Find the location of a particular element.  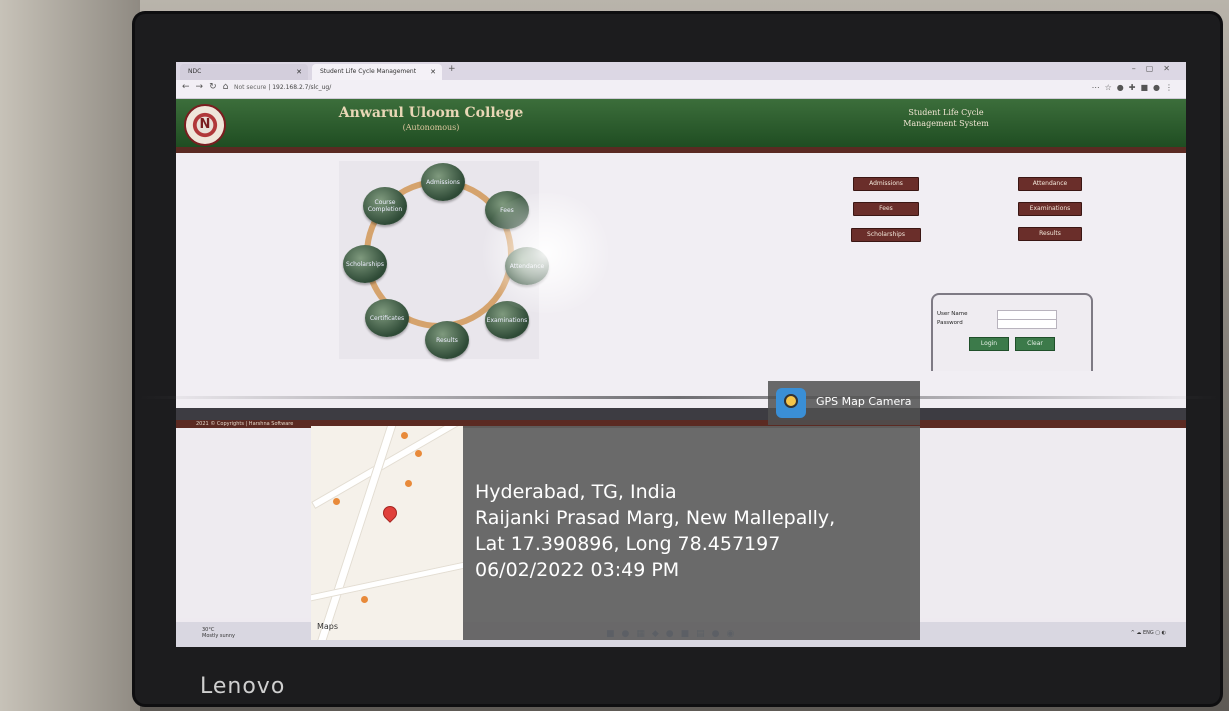

login-box: User Name Password Login Clear is located at coordinates (1012, 332).